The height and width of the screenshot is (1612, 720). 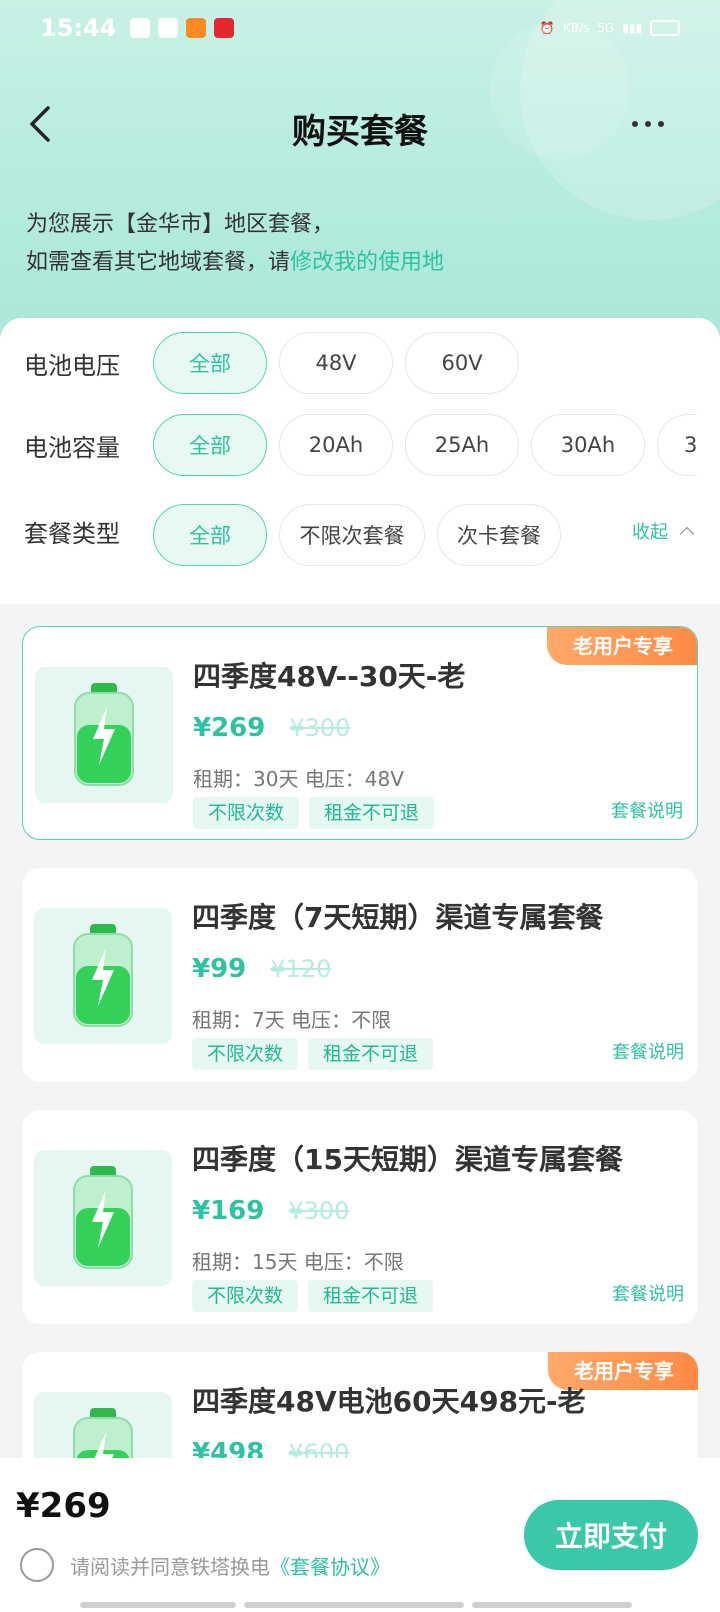 I want to click on net-speed: KB/s, so click(x=576, y=28).